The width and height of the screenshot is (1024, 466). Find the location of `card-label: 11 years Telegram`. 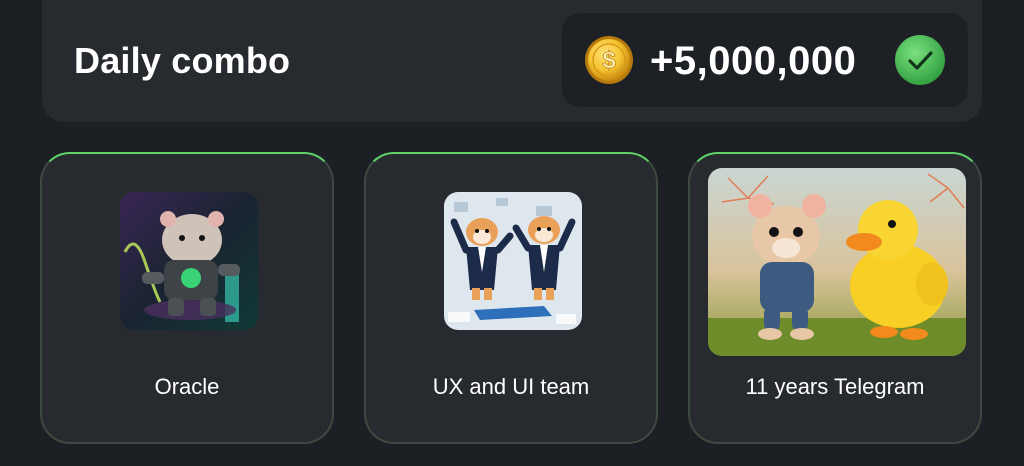

card-label: 11 years Telegram is located at coordinates (835, 386).